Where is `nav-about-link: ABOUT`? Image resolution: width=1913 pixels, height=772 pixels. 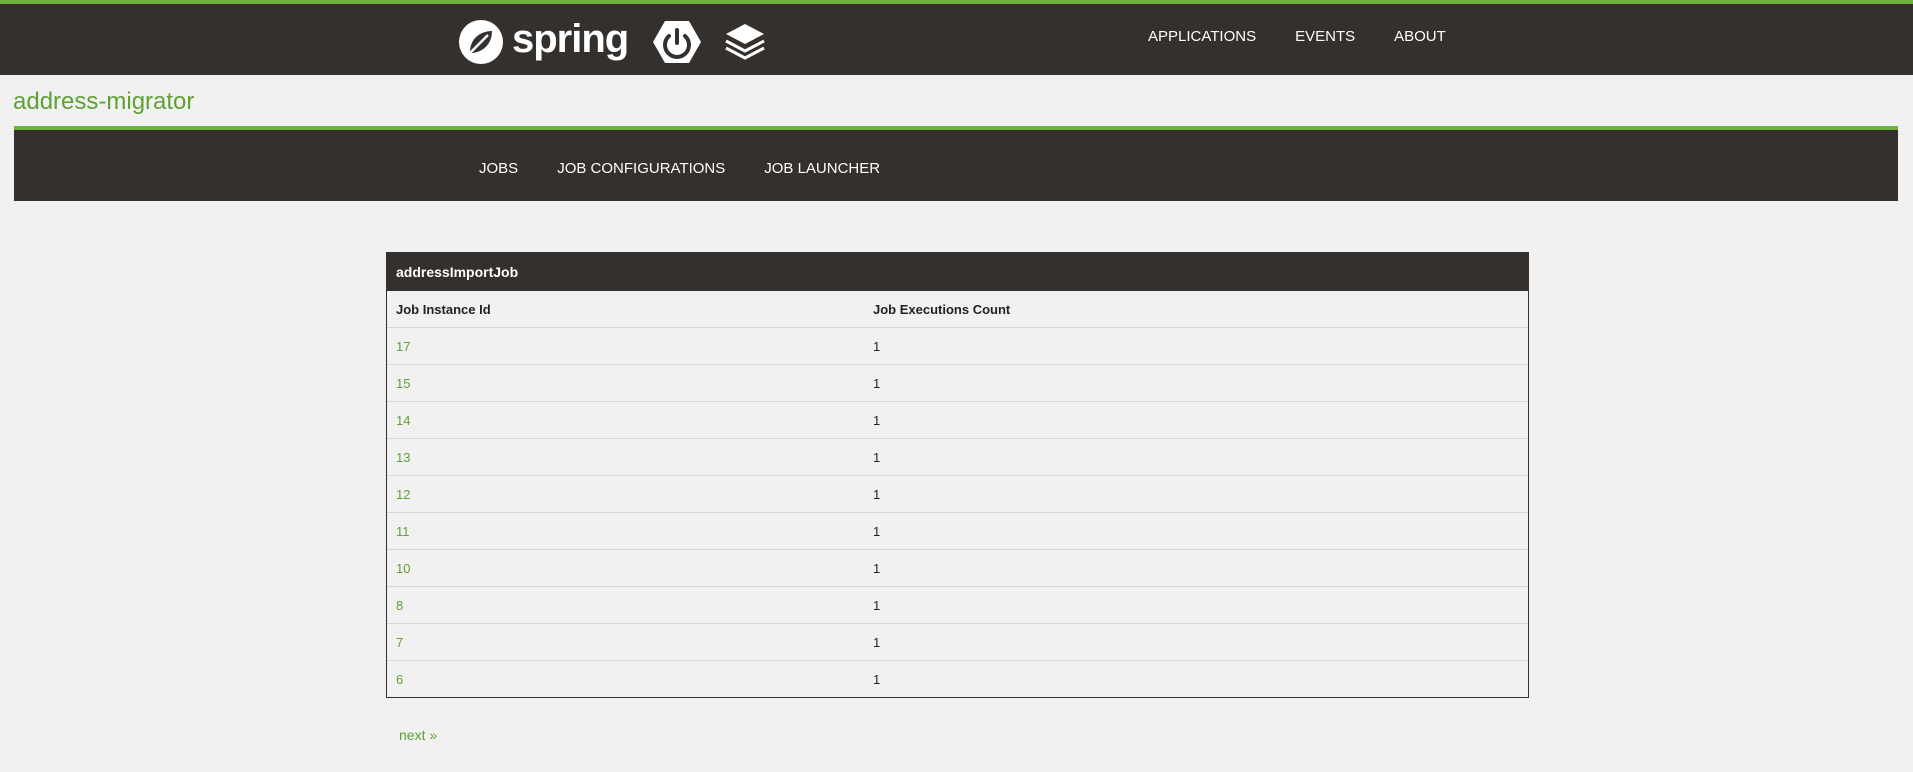
nav-about-link: ABOUT is located at coordinates (1420, 36).